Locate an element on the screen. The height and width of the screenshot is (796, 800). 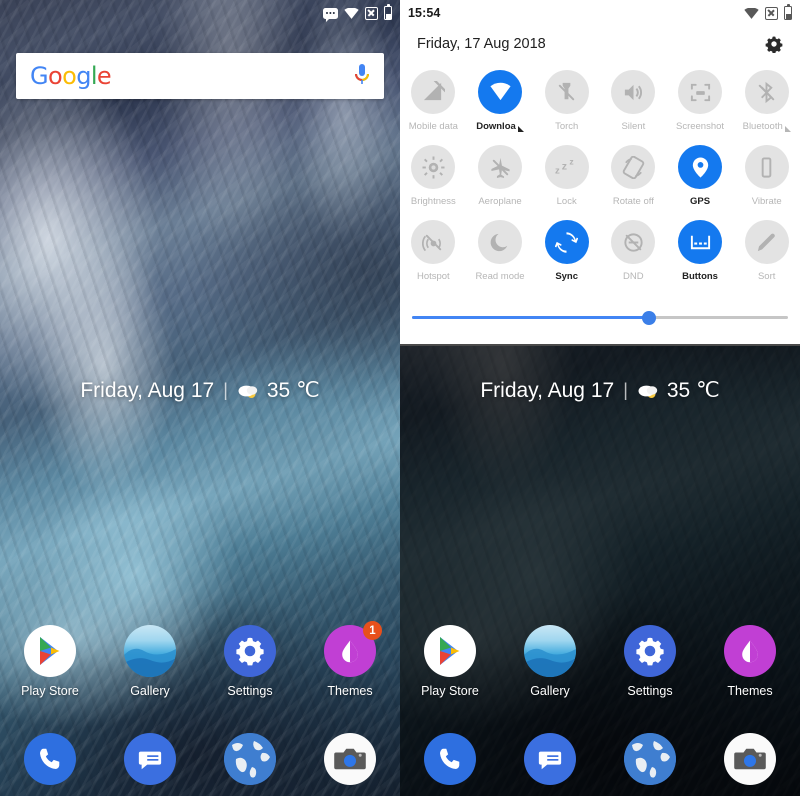
weather-widget: Friday, Aug 17 | 35 ℃ is located at coordinates (200, 390).